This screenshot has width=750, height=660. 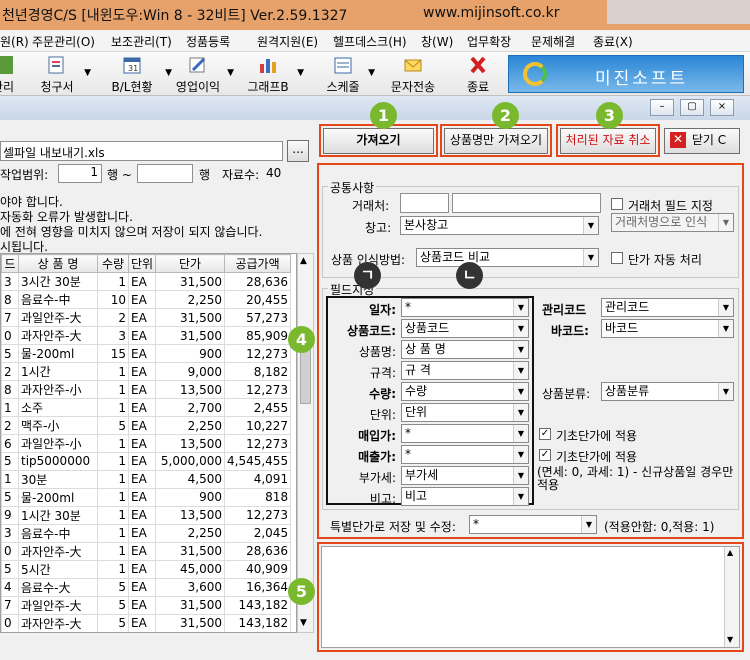 What do you see at coordinates (545, 455) in the screenshot?
I see `apply-sales-checkbox: ✓` at bounding box center [545, 455].